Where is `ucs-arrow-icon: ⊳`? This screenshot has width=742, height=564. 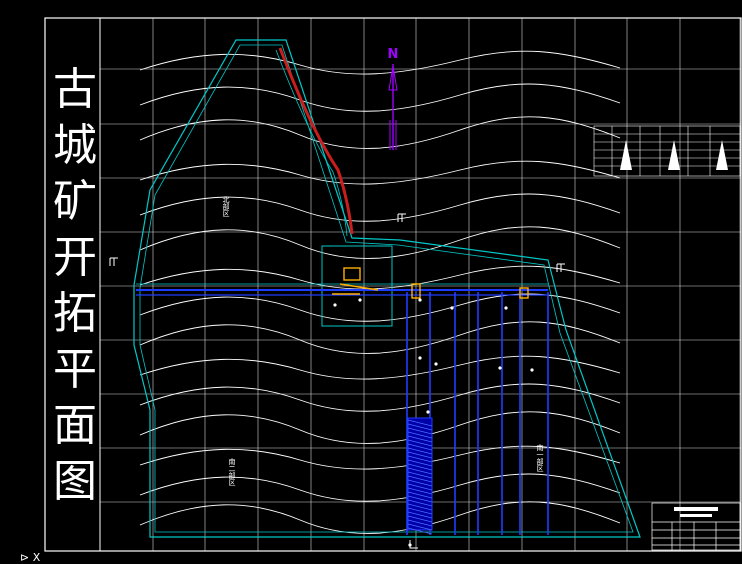 ucs-arrow-icon: ⊳ is located at coordinates (26, 557).